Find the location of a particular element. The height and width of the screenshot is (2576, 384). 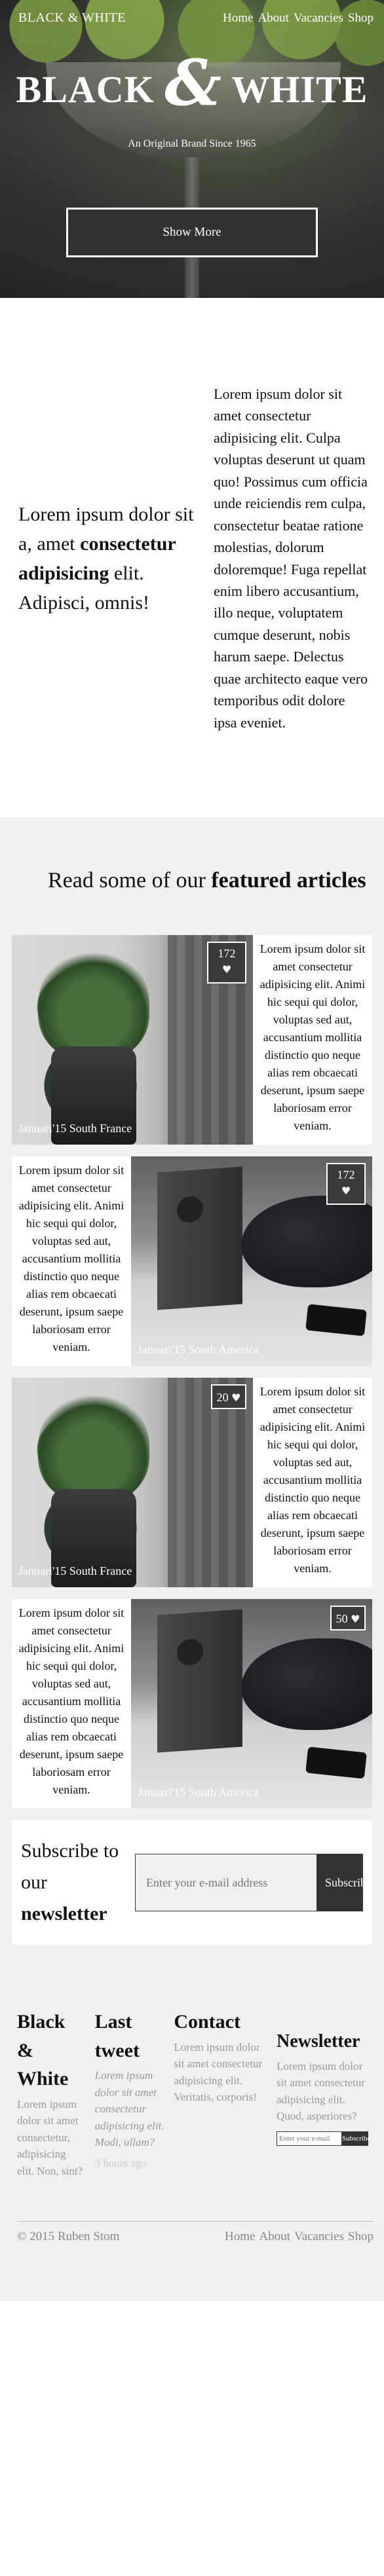

subscribe-title: Subscribe to our newsletter is located at coordinates (78, 1882).